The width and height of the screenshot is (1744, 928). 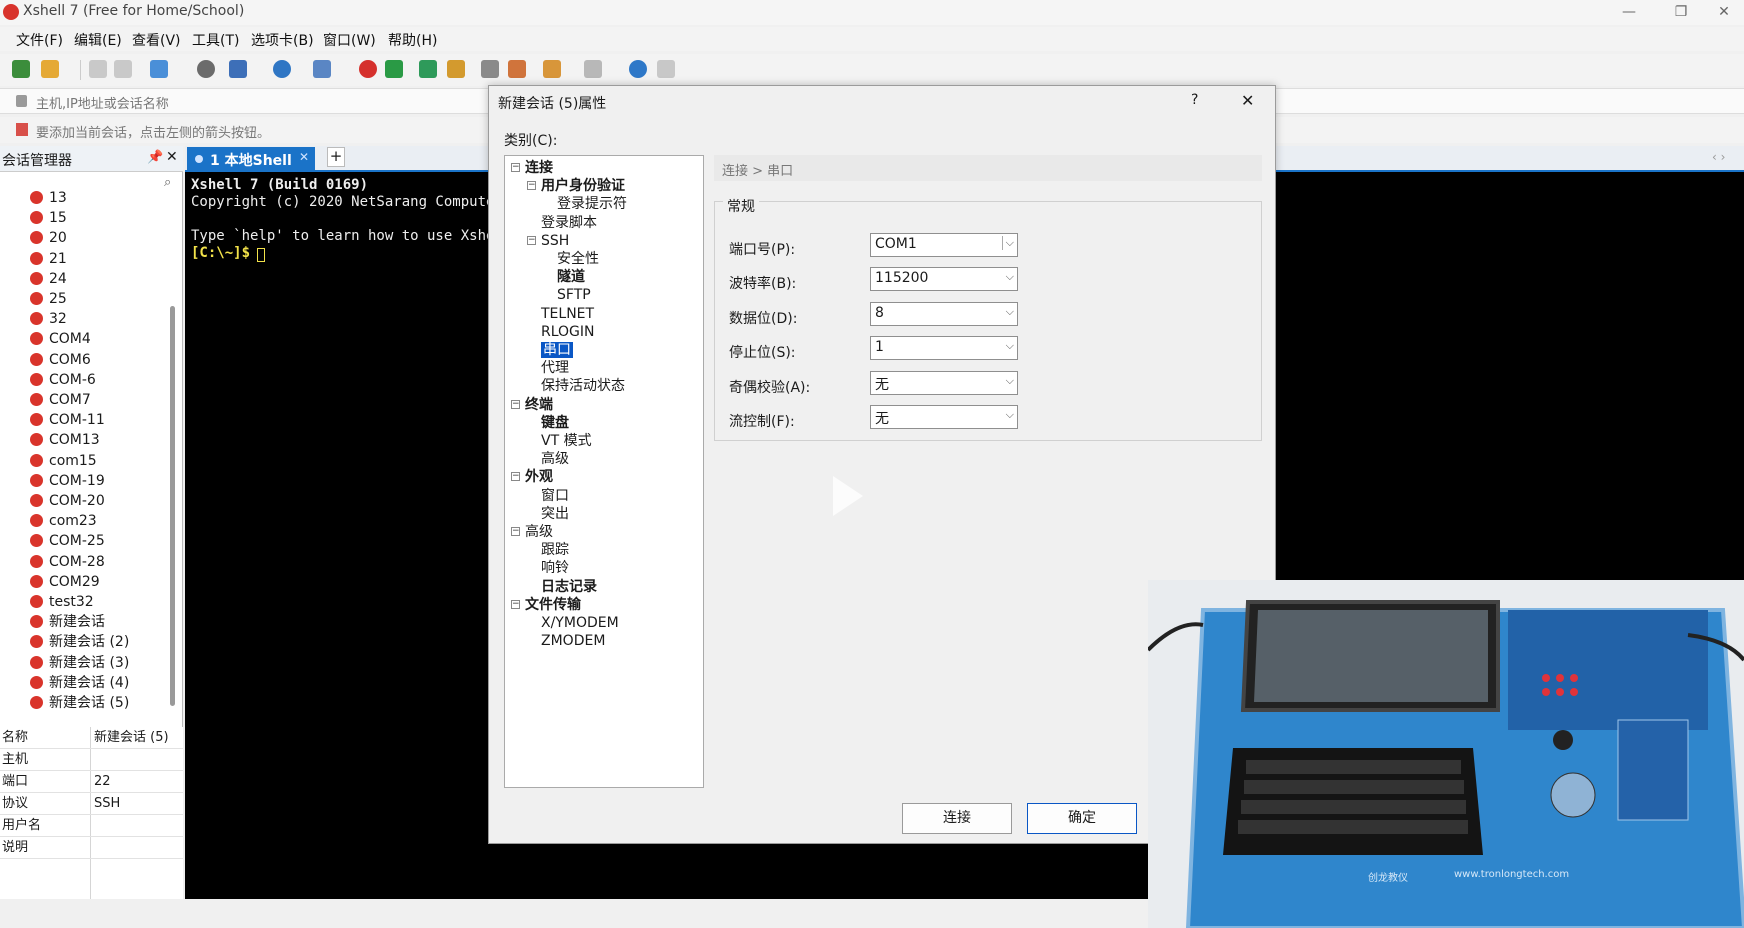 I want to click on session-item: 15, so click(x=48, y=218).